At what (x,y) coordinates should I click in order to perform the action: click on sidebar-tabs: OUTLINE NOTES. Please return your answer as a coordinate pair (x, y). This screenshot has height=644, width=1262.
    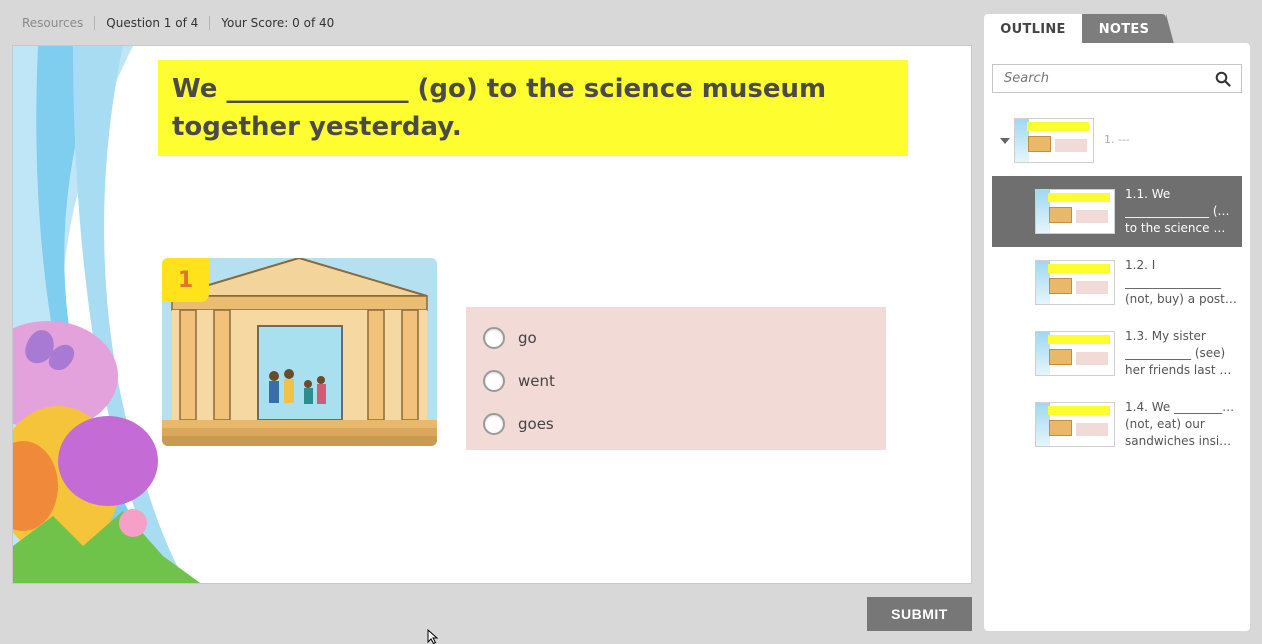
    Looking at the image, I should click on (1117, 29).